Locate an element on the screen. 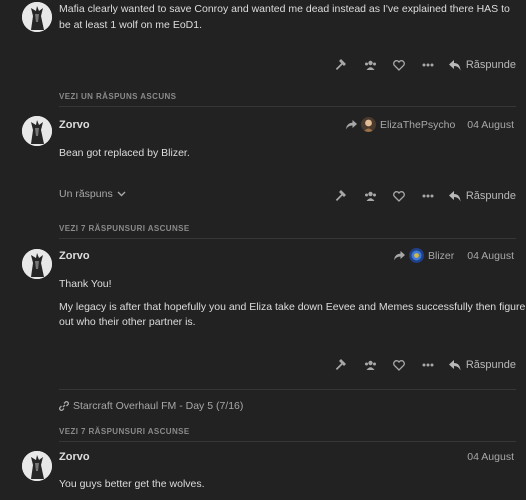 The width and height of the screenshot is (526, 500). post-body: You guys better get the wolves. is located at coordinates (132, 484).